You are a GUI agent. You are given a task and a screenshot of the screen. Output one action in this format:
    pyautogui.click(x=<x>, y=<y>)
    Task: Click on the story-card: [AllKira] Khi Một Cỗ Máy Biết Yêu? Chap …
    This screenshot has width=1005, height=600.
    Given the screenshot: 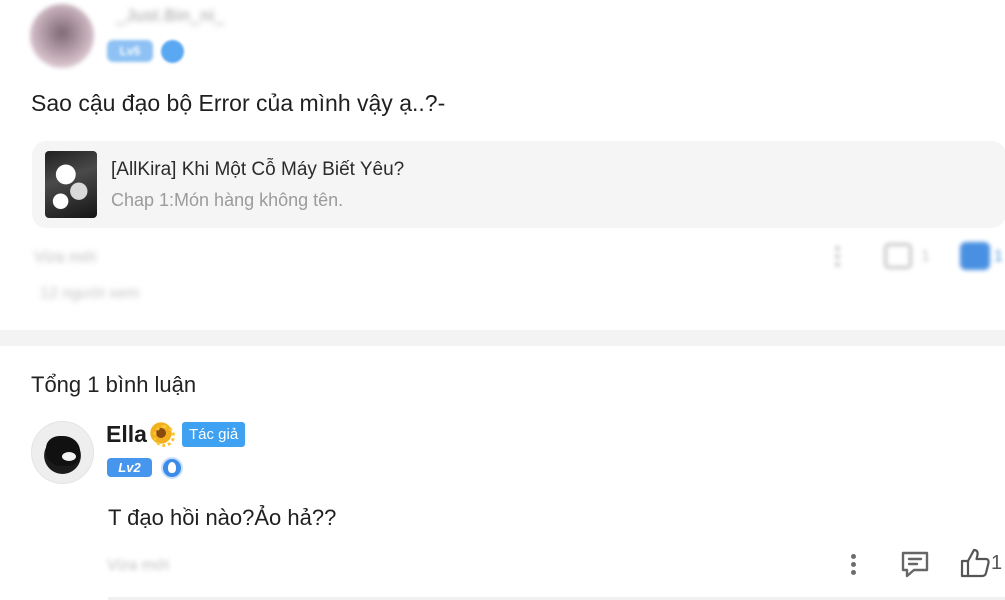 What is the action you would take?
    pyautogui.click(x=518, y=184)
    